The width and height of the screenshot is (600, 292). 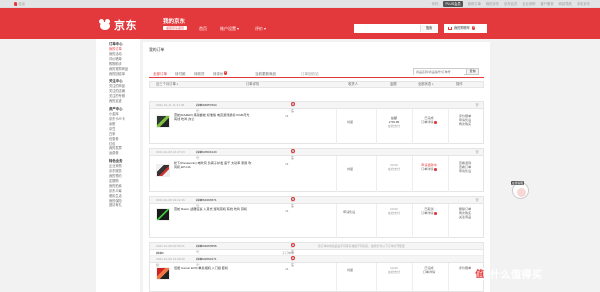 What do you see at coordinates (260, 29) in the screenshot?
I see `nav-review: 评价` at bounding box center [260, 29].